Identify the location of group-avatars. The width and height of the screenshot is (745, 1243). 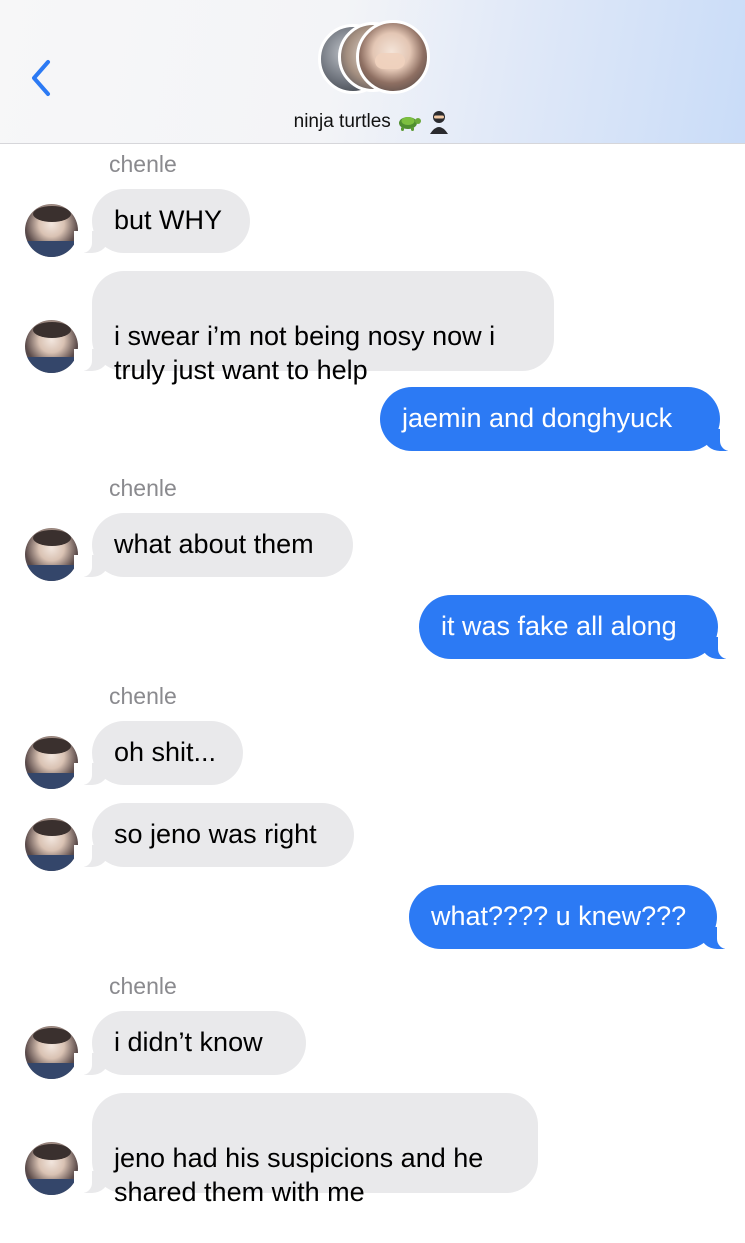
(375, 60).